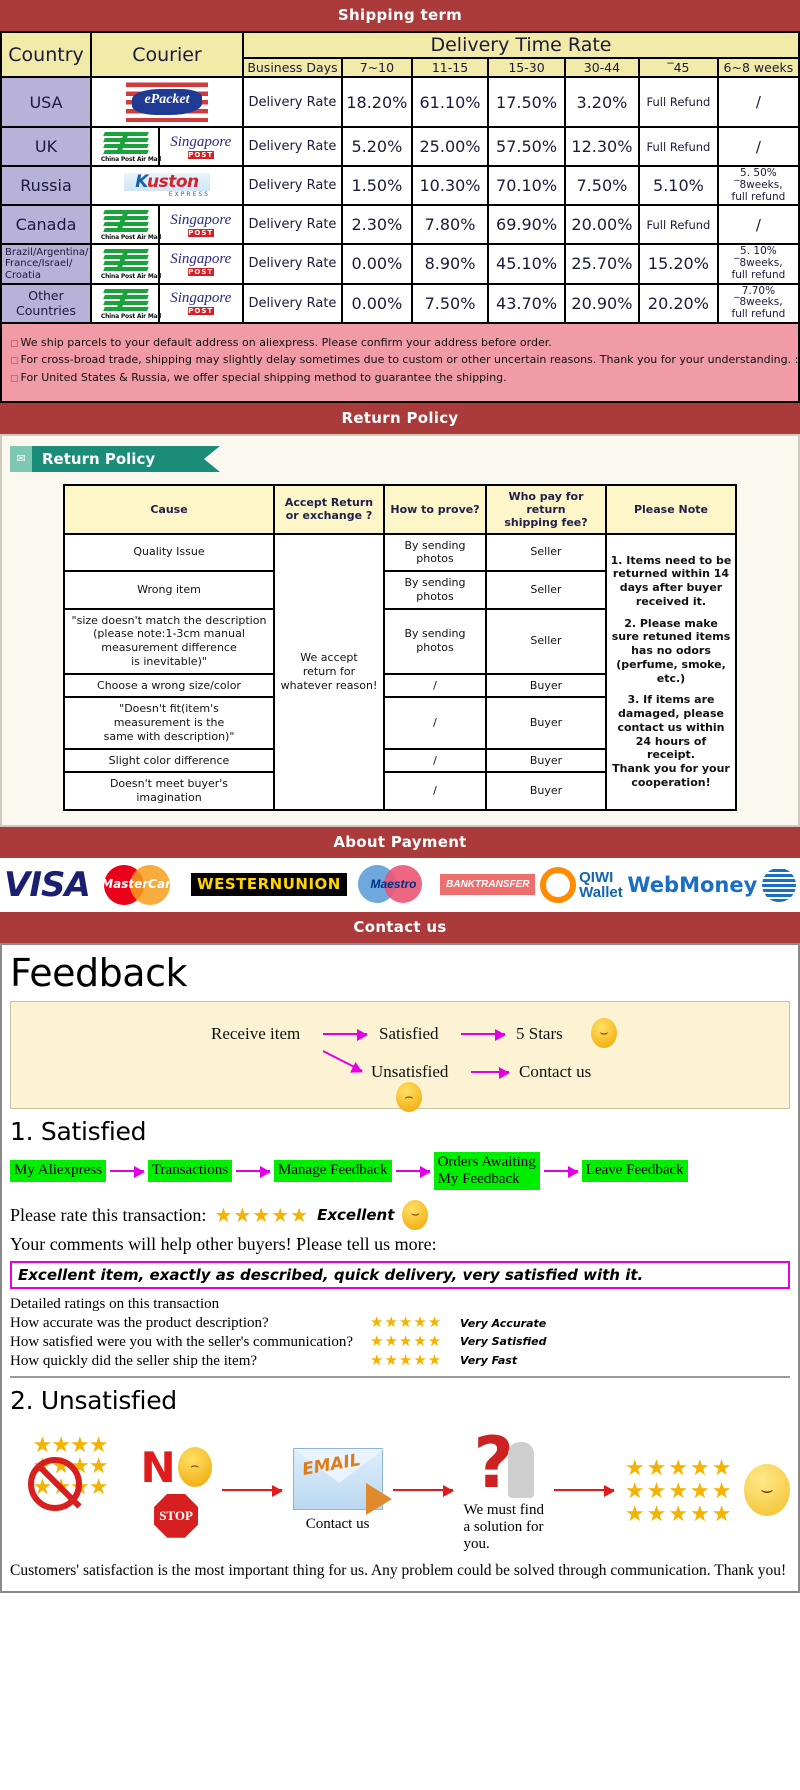  Describe the element at coordinates (503, 1323) in the screenshot. I see `detail-label: Very Accurate` at that location.